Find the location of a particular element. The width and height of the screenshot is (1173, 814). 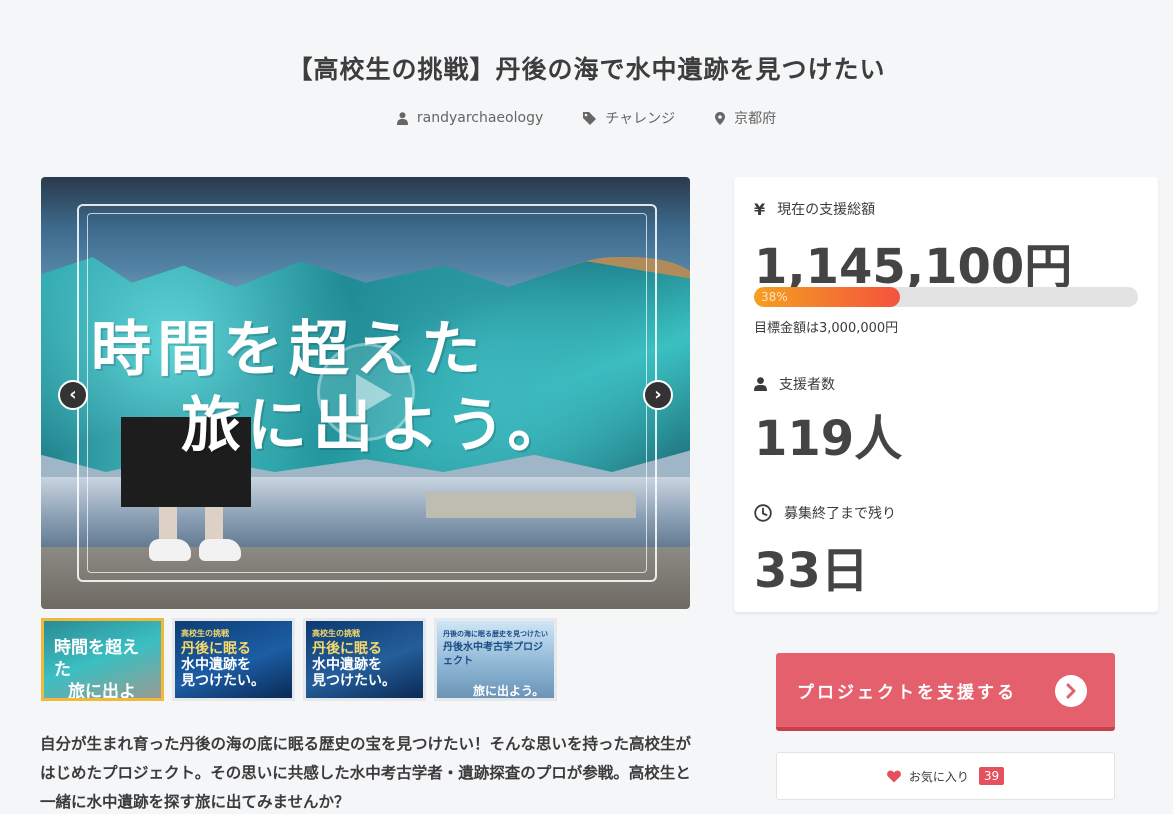

project-meta: randyarchaeology チャレンジ 京都府 is located at coordinates (586, 118).